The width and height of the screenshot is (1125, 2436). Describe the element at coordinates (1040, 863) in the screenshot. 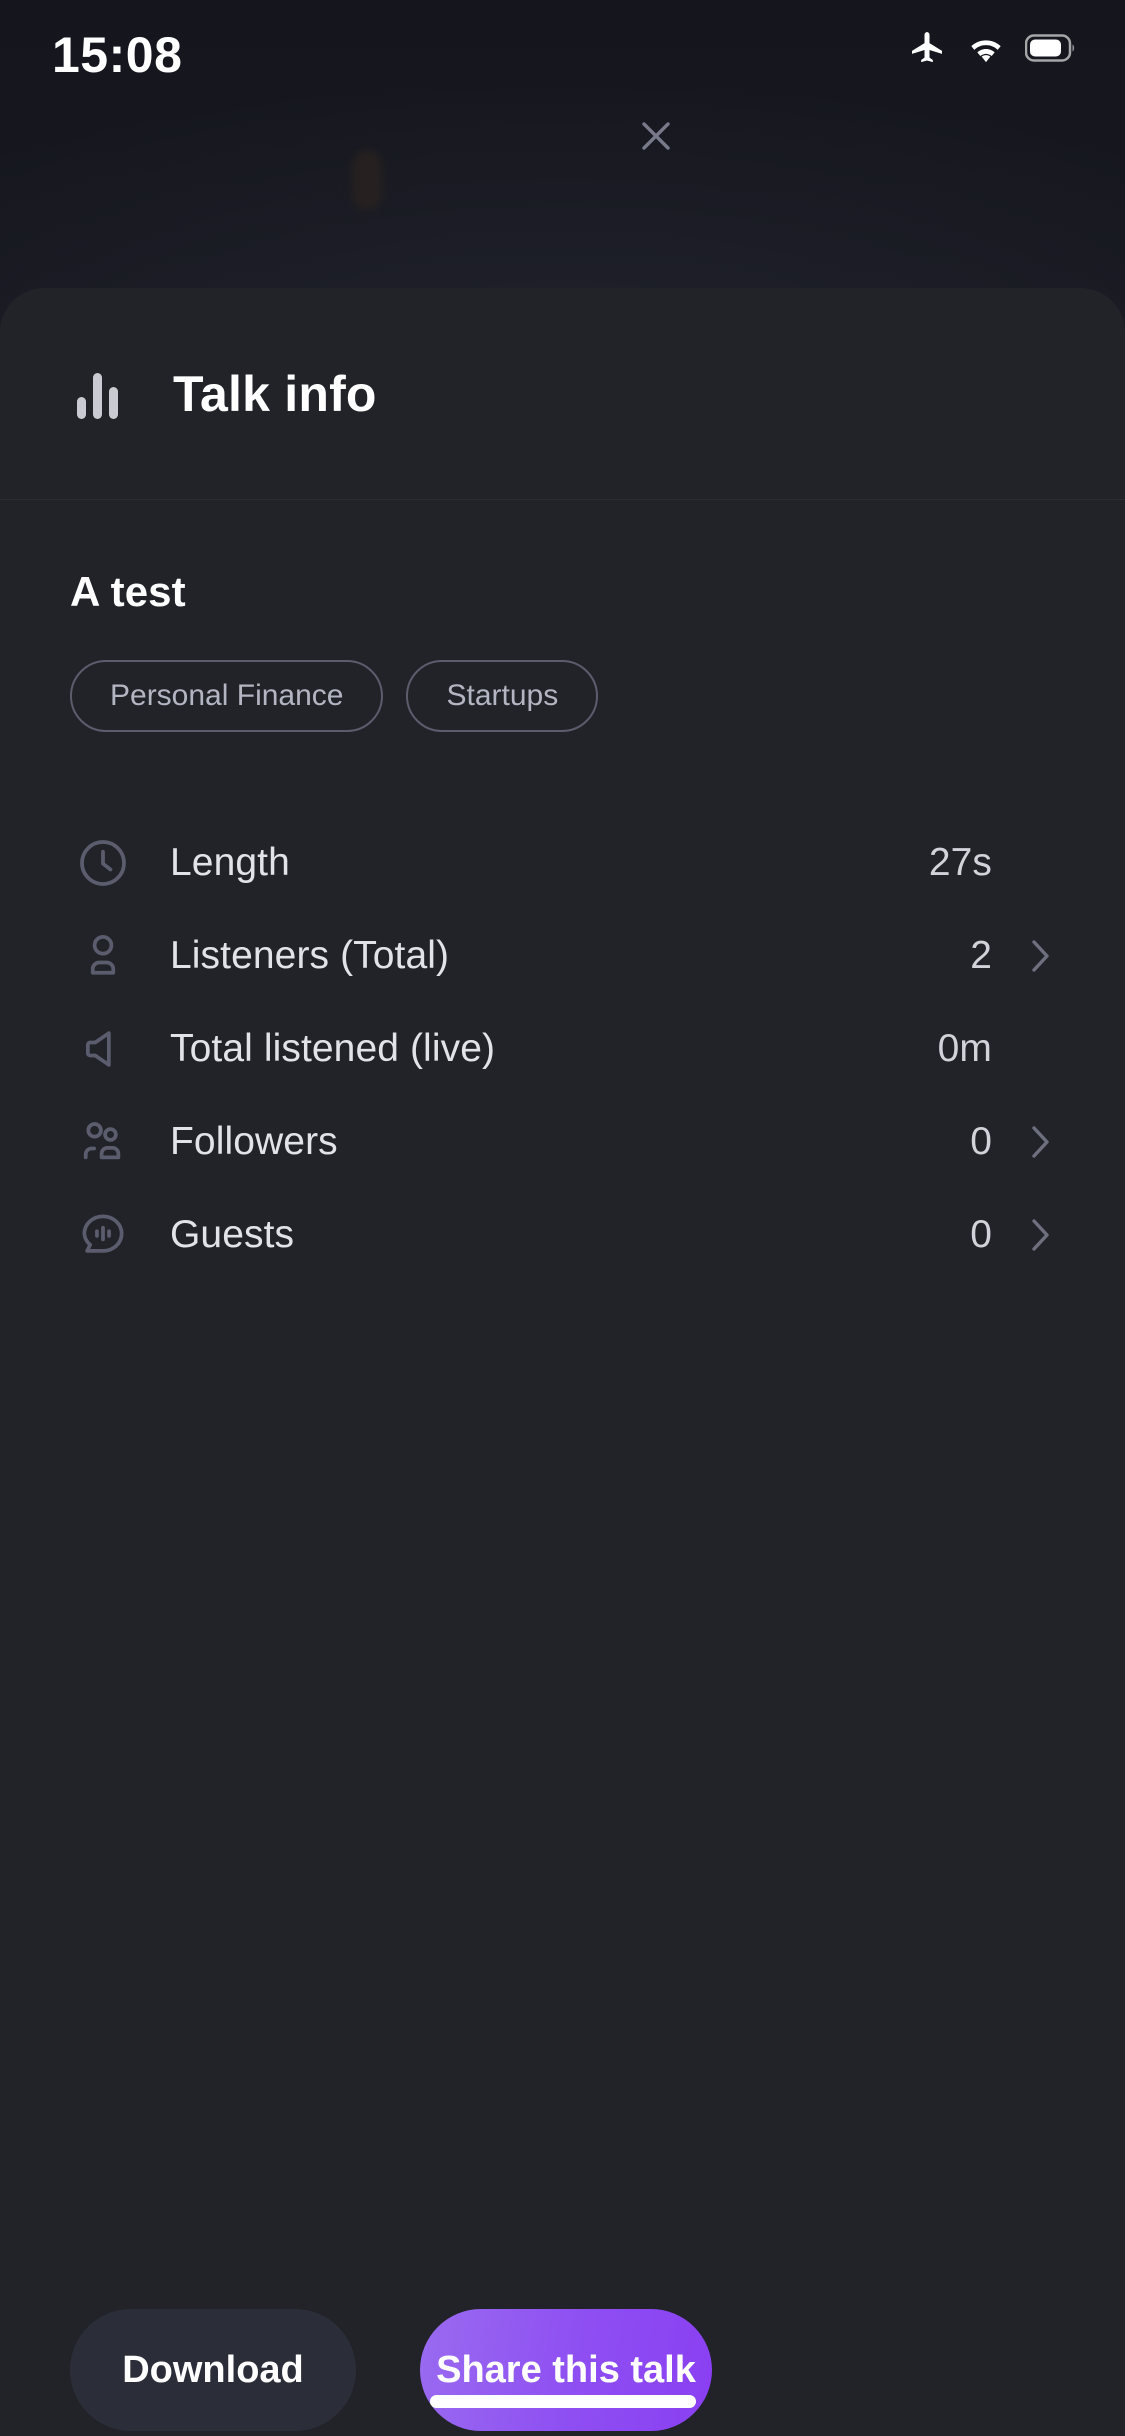

I see `stat-chevron-length-placeholder` at that location.